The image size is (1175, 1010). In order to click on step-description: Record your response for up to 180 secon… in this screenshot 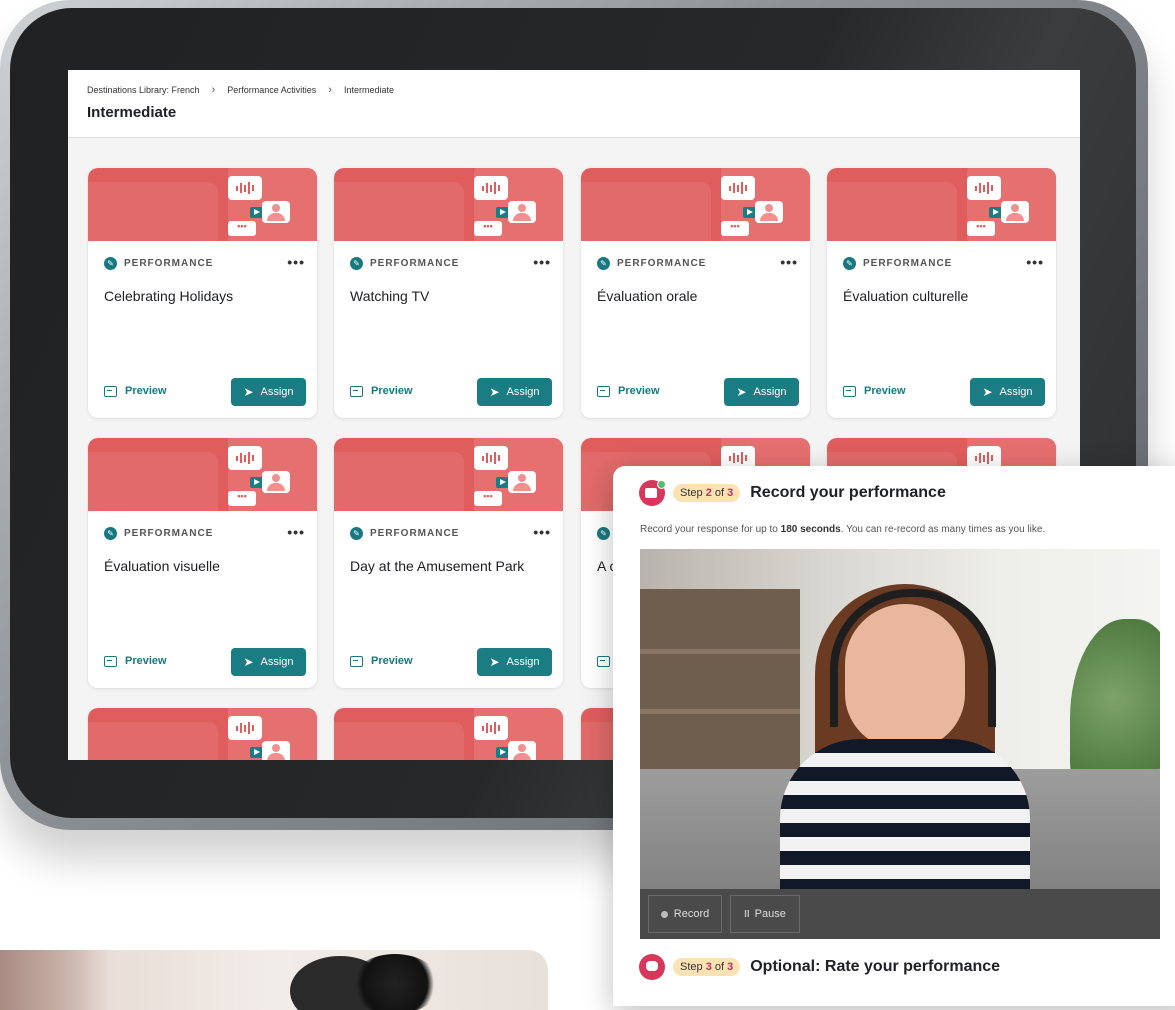, I will do `click(843, 529)`.